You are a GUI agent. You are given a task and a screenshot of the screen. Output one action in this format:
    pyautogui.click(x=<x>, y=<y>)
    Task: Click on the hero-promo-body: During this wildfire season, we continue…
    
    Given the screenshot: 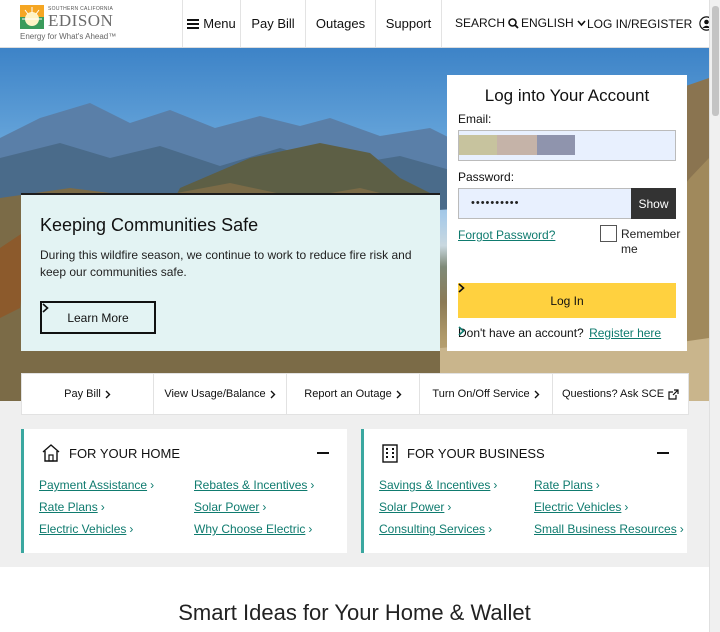 What is the action you would take?
    pyautogui.click(x=226, y=263)
    